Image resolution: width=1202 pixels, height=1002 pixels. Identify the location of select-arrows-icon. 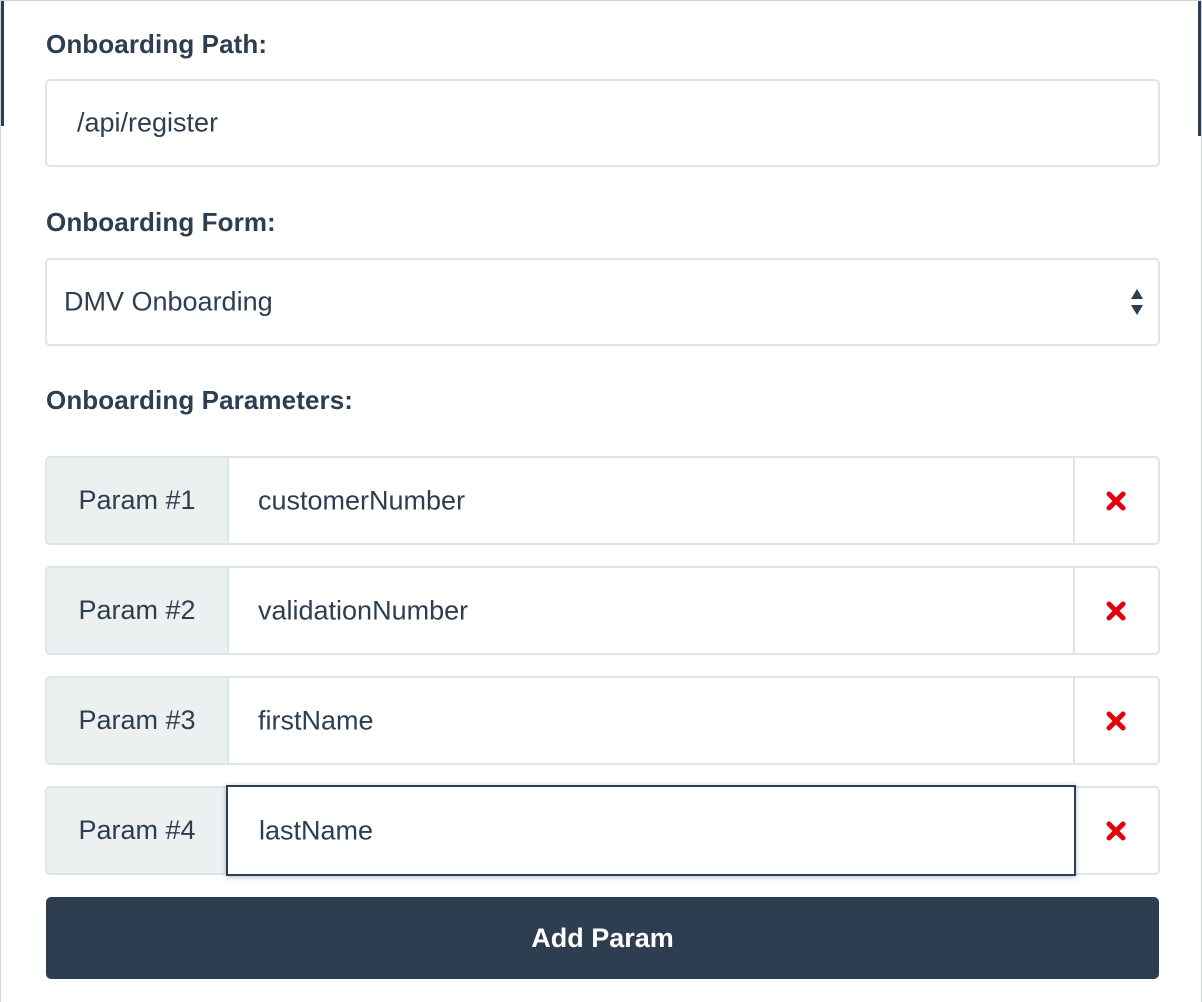
(1137, 302).